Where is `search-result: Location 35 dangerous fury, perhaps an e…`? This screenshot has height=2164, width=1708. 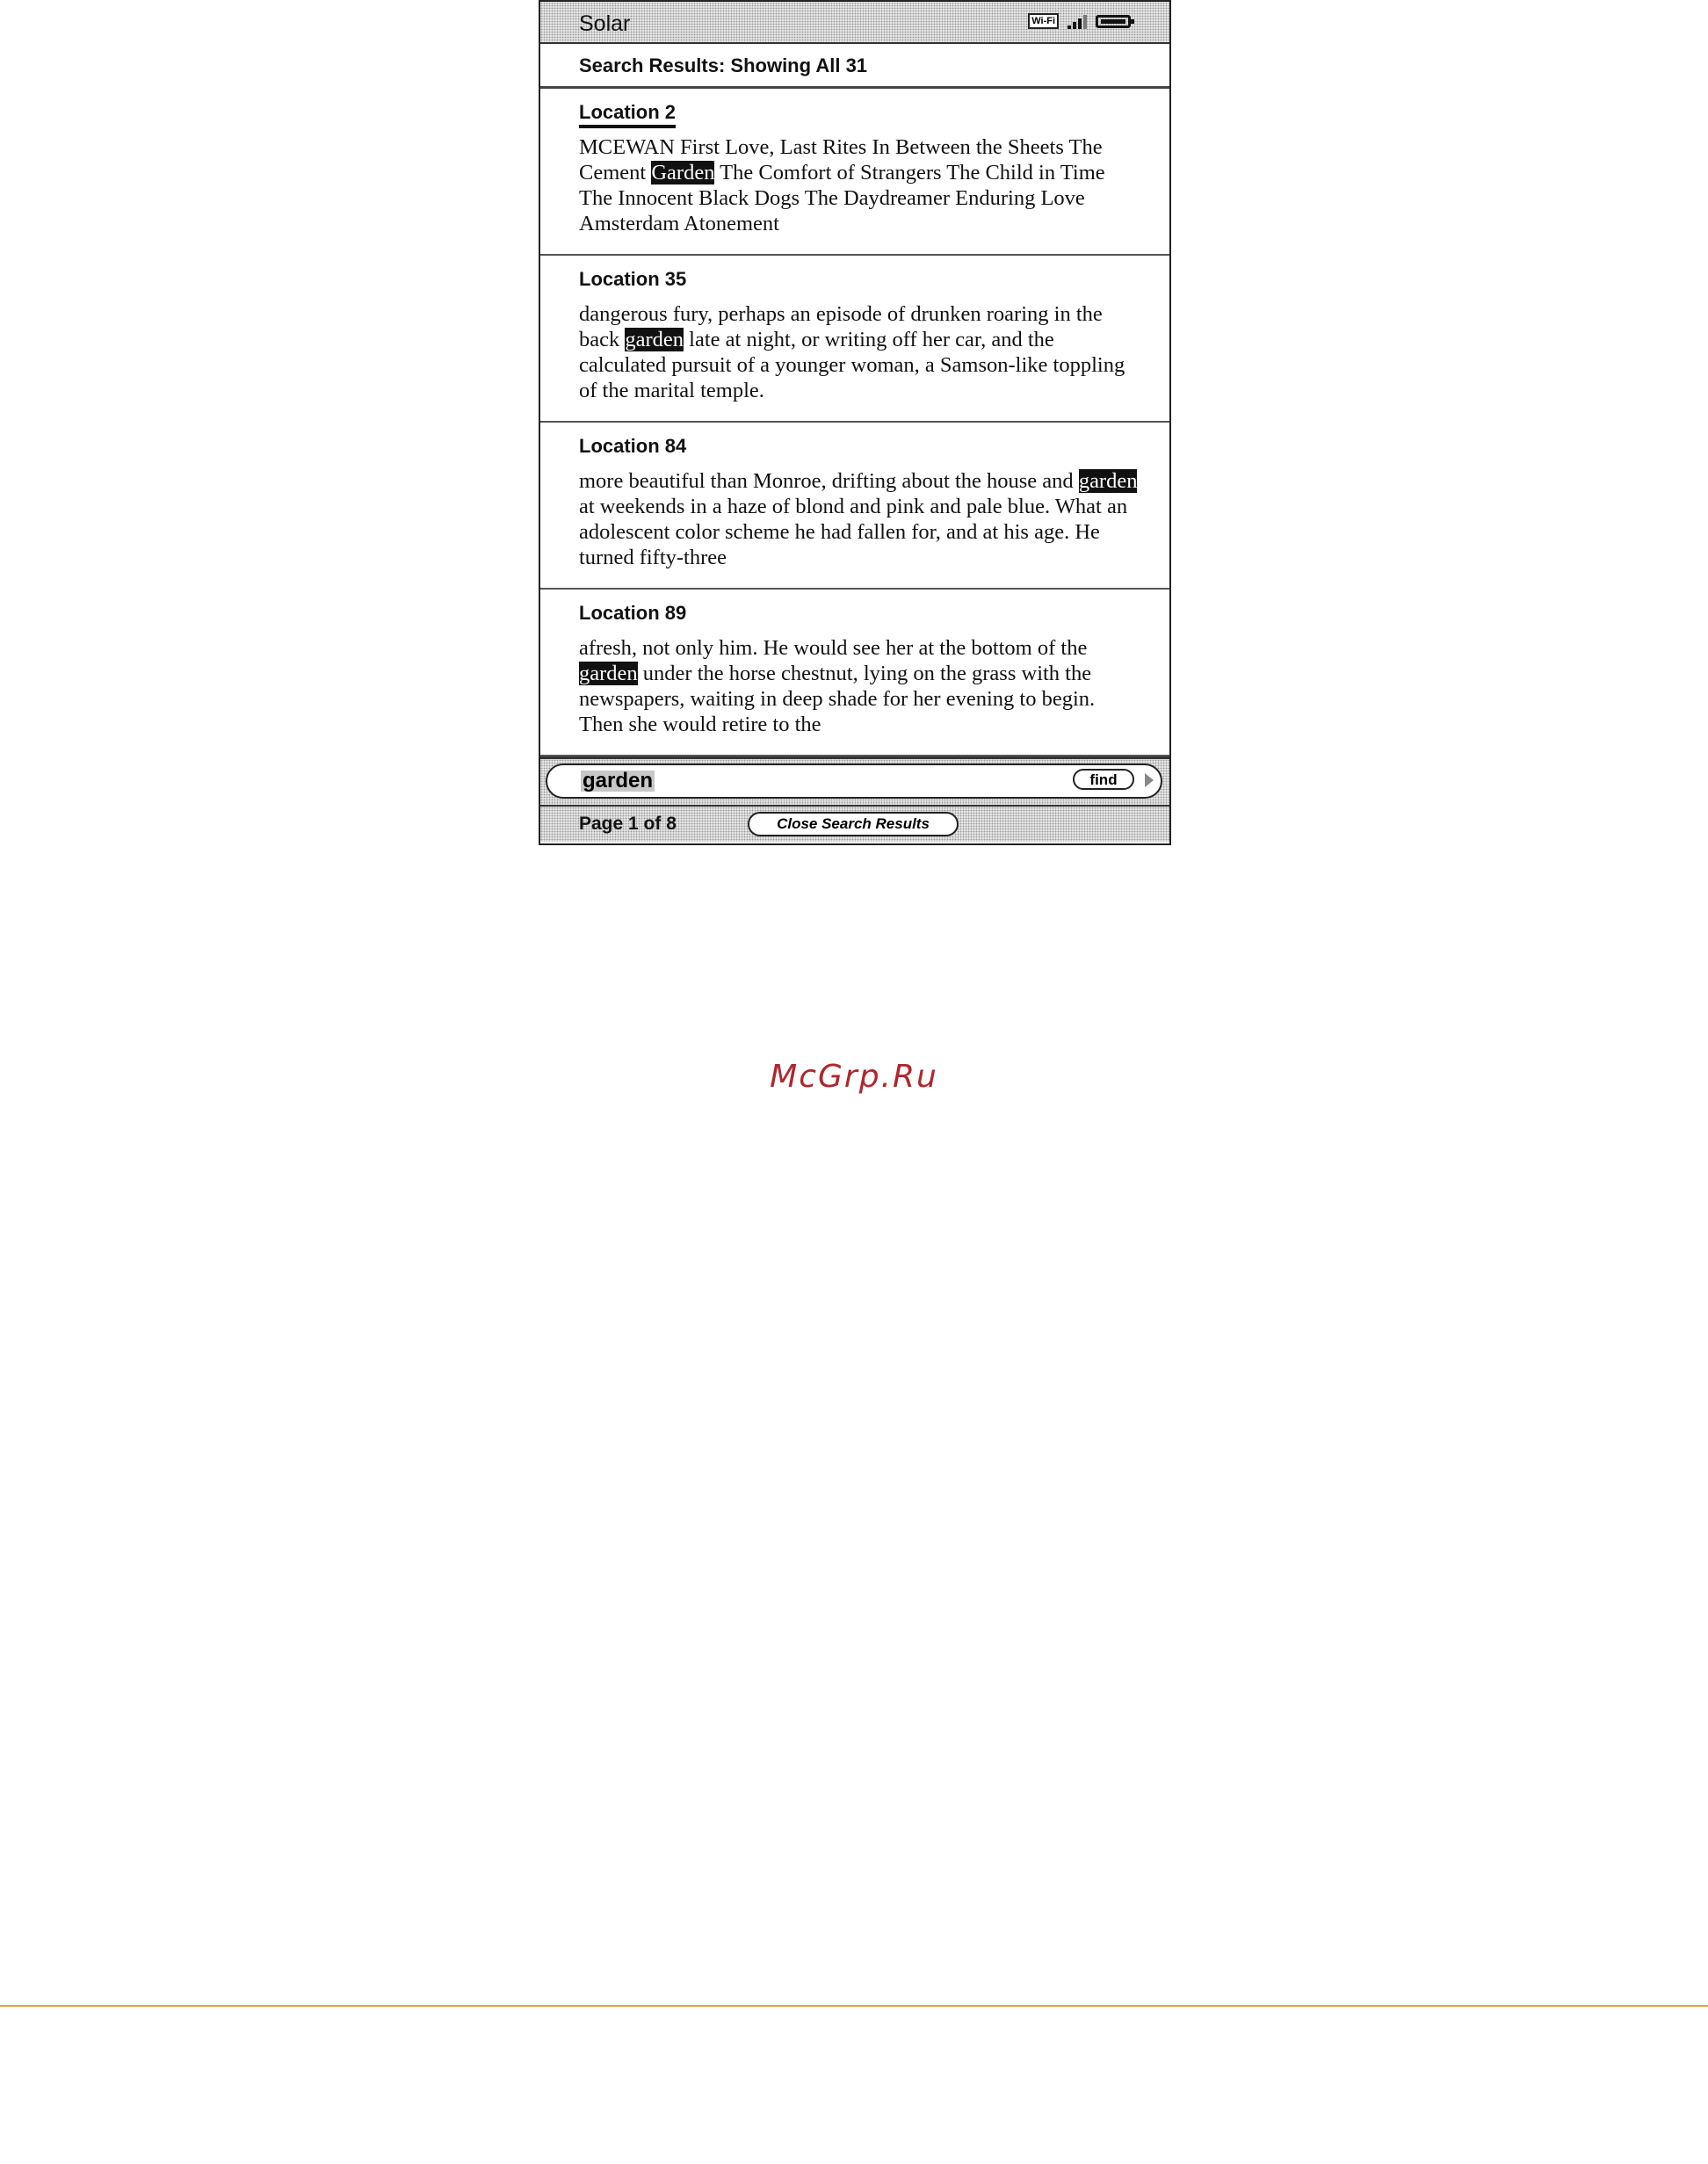
search-result: Location 35 dangerous fury, perhaps an e… is located at coordinates (854, 340).